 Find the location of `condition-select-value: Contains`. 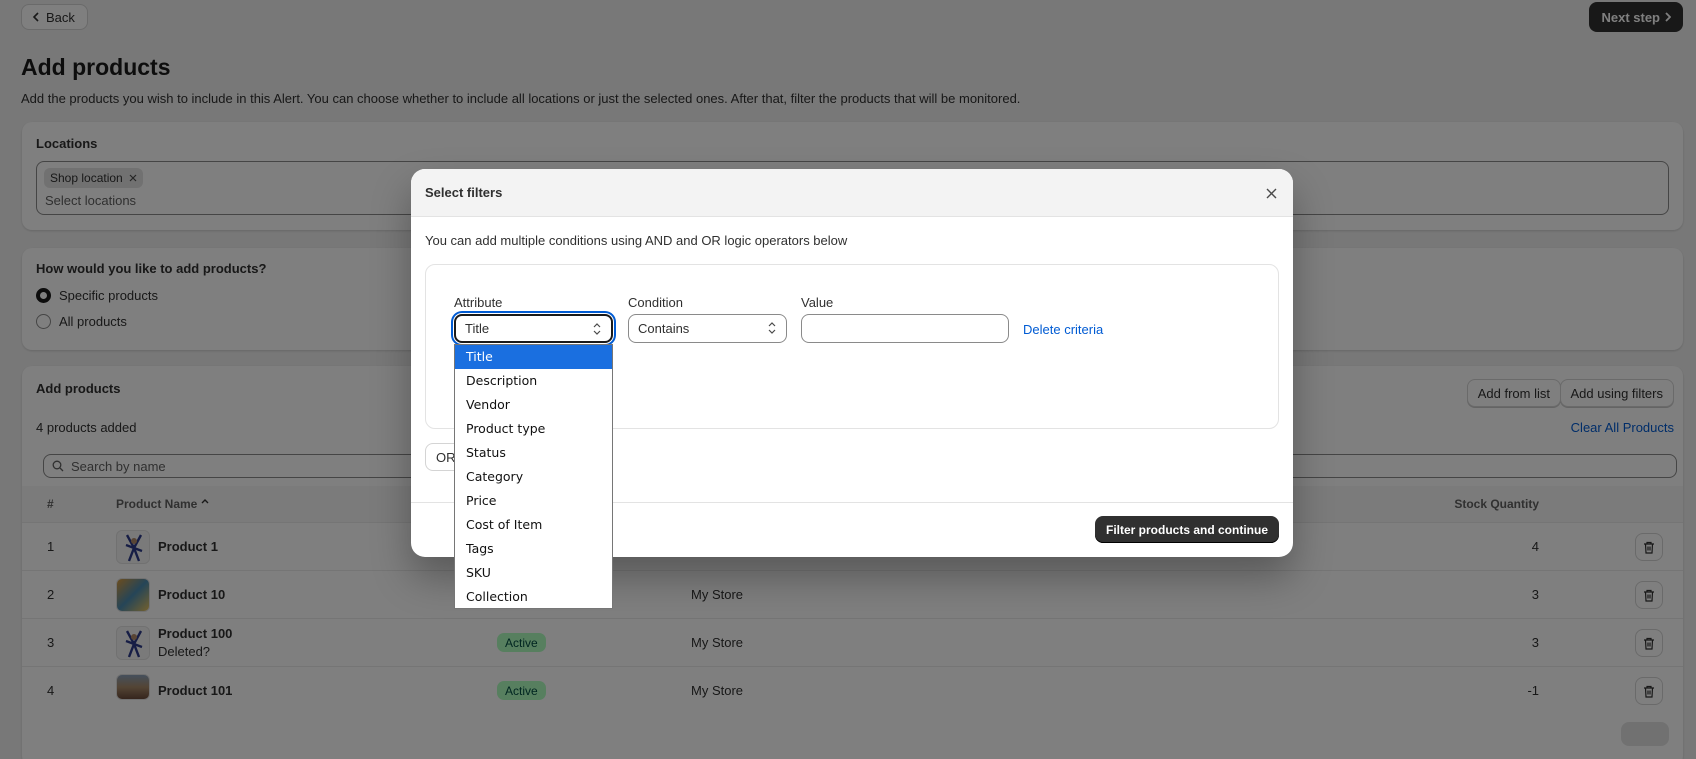

condition-select-value: Contains is located at coordinates (664, 328).